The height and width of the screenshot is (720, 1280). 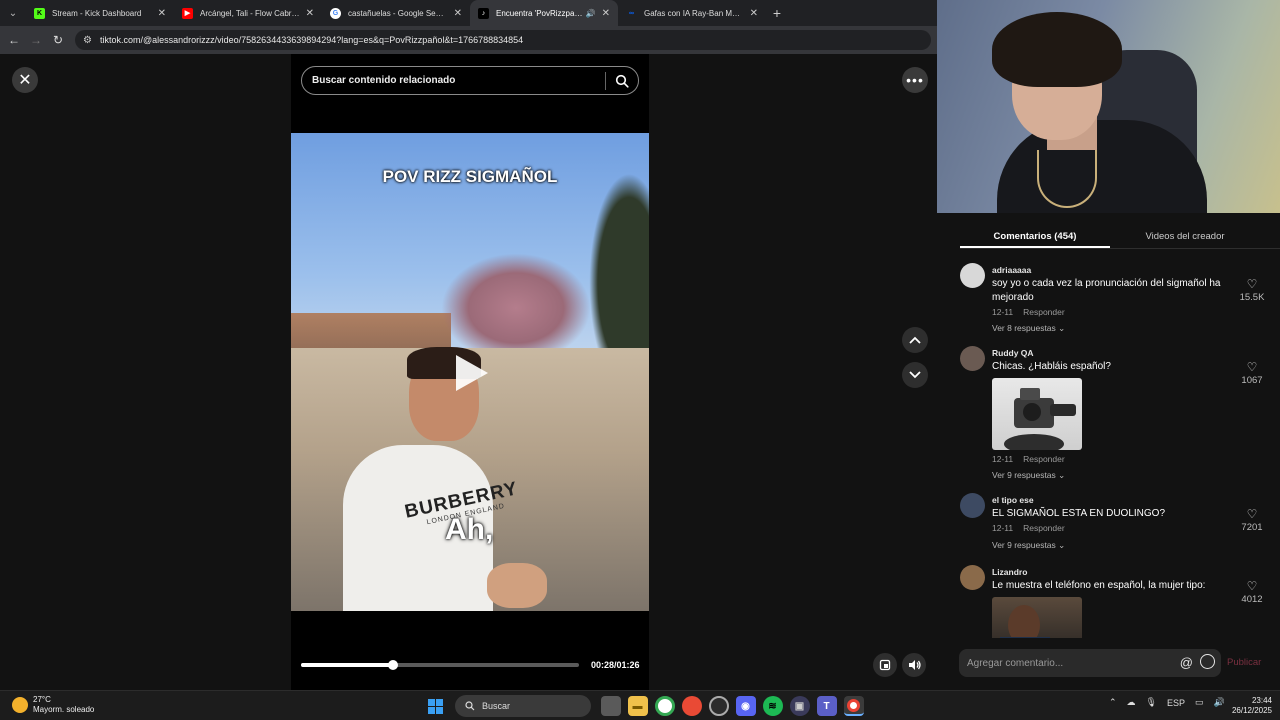 I want to click on comment-meta: 12-11 Responder, so click(x=1028, y=459).